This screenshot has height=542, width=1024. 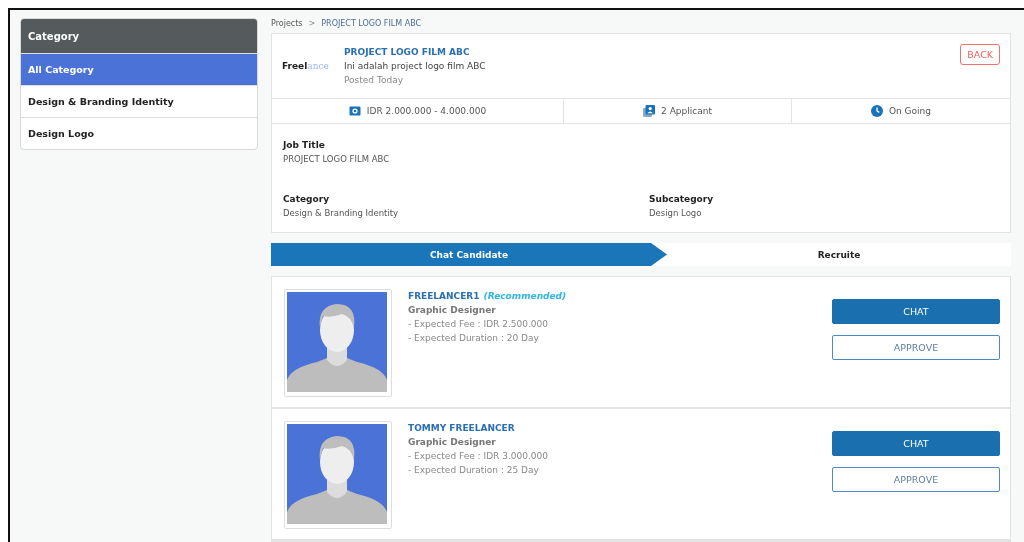 What do you see at coordinates (341, 214) in the screenshot?
I see `field-value: Design & Branding Identity` at bounding box center [341, 214].